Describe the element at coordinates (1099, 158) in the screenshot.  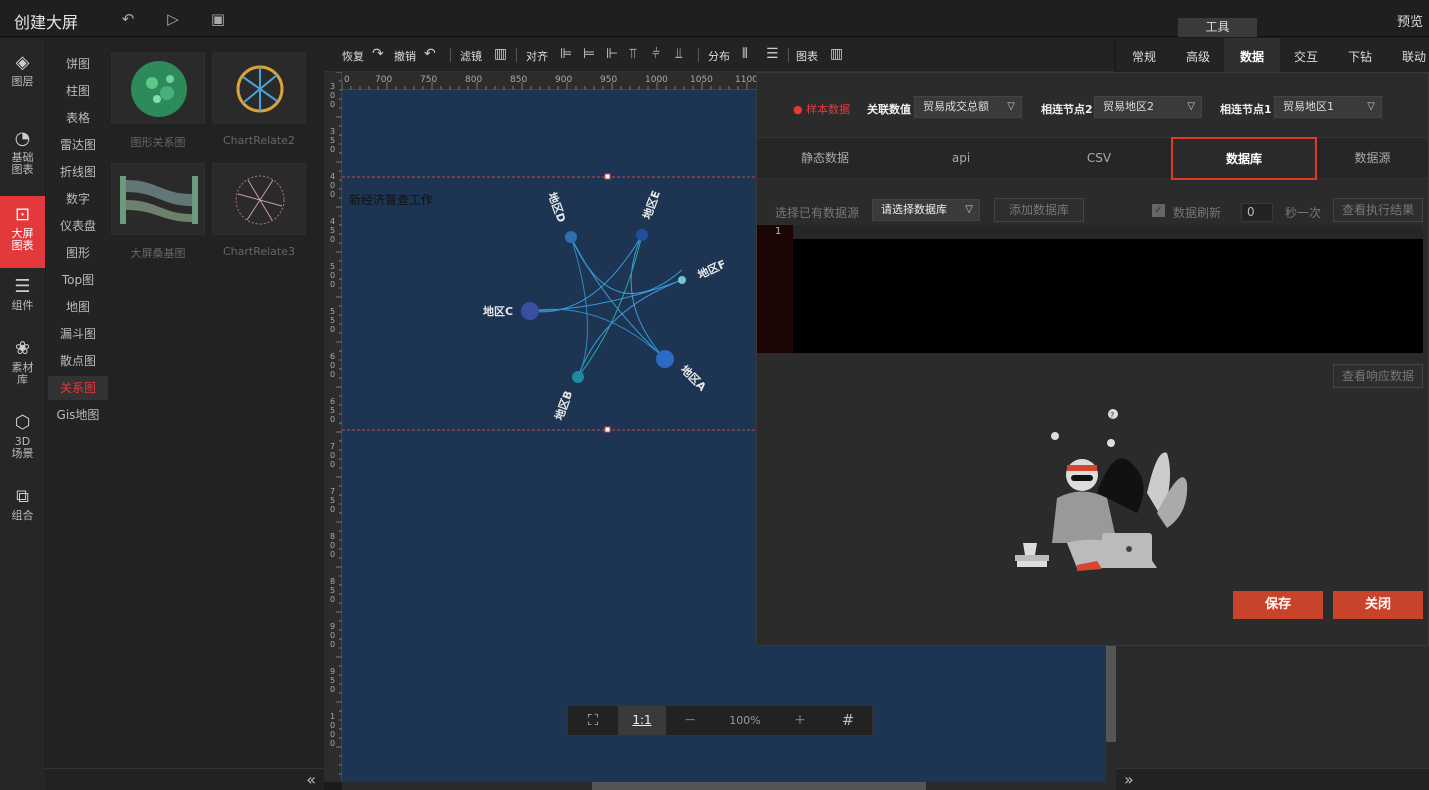
I see `tab-csv: CSV` at that location.